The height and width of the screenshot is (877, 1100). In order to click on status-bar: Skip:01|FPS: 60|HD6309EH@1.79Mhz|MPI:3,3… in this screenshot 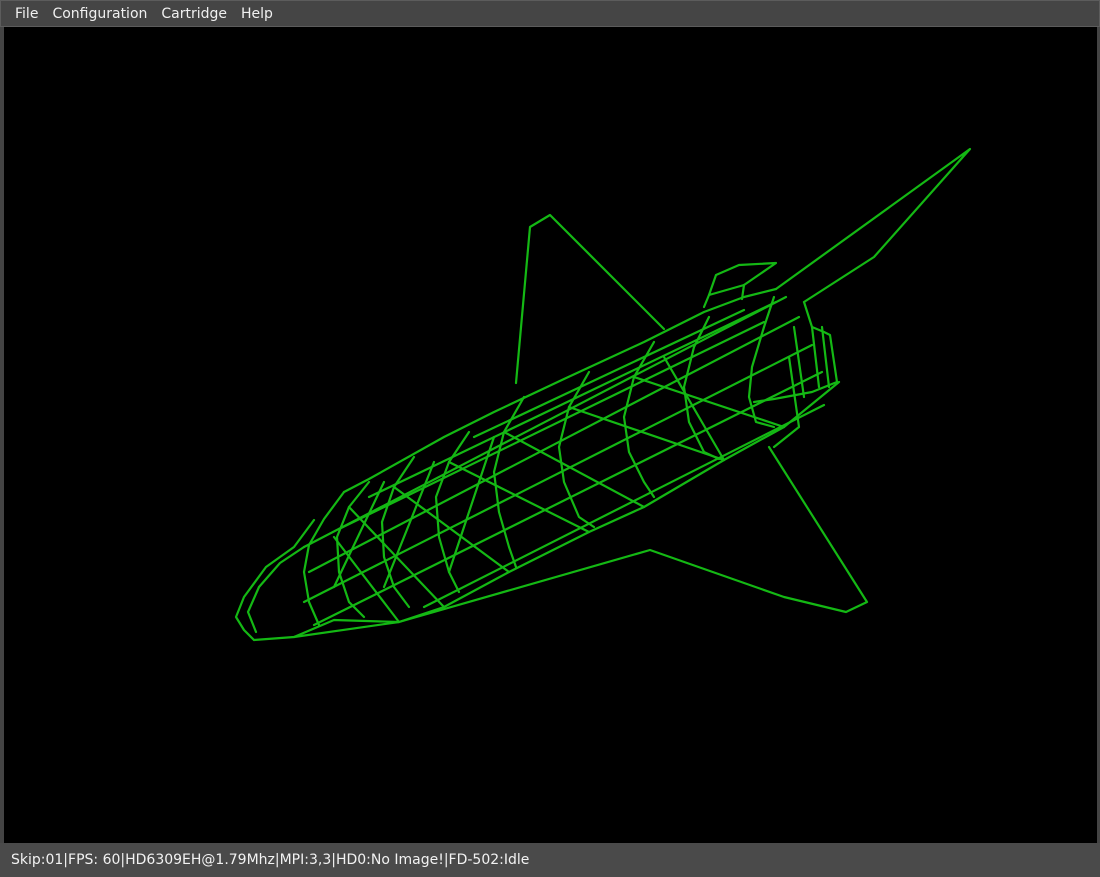, I will do `click(550, 860)`.